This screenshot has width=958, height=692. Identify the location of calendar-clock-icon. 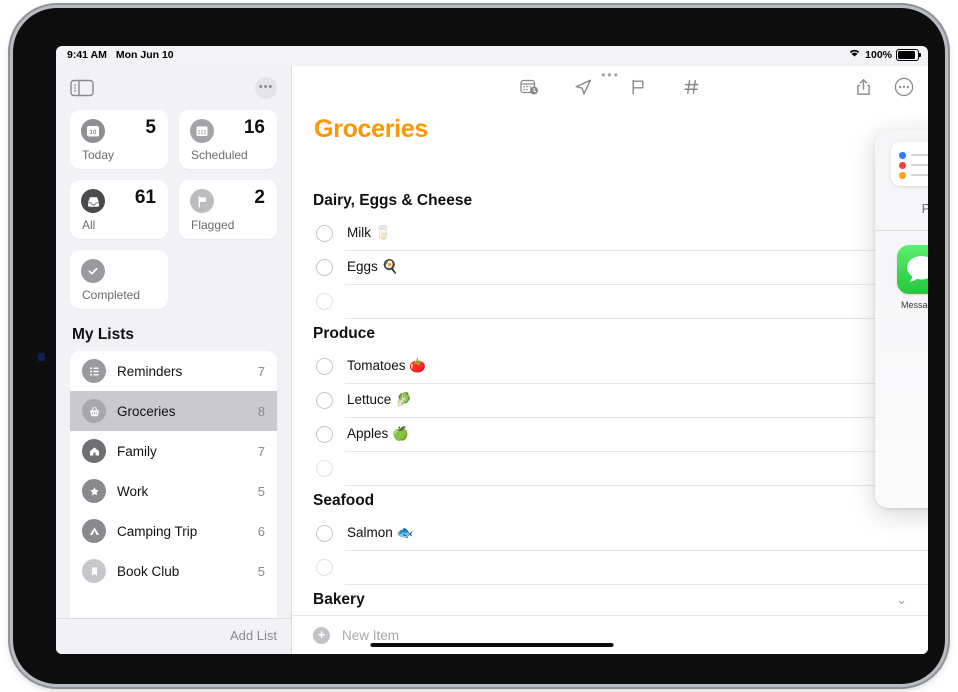
(530, 87).